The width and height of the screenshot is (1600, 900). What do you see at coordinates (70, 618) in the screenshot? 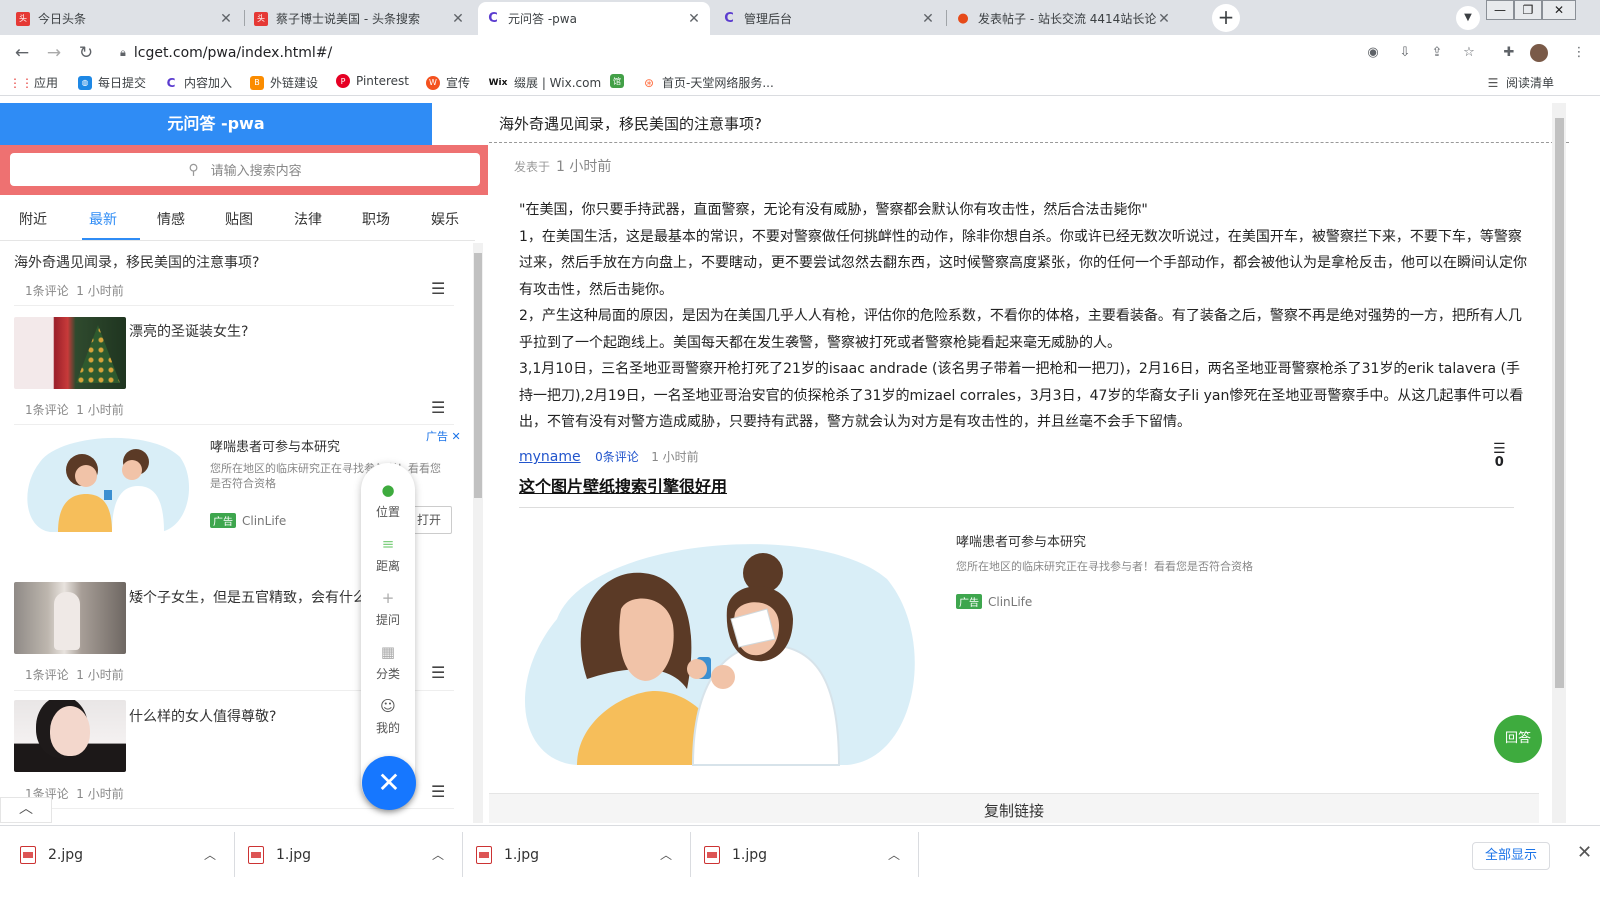
I see `short-girl-thumbnail` at bounding box center [70, 618].